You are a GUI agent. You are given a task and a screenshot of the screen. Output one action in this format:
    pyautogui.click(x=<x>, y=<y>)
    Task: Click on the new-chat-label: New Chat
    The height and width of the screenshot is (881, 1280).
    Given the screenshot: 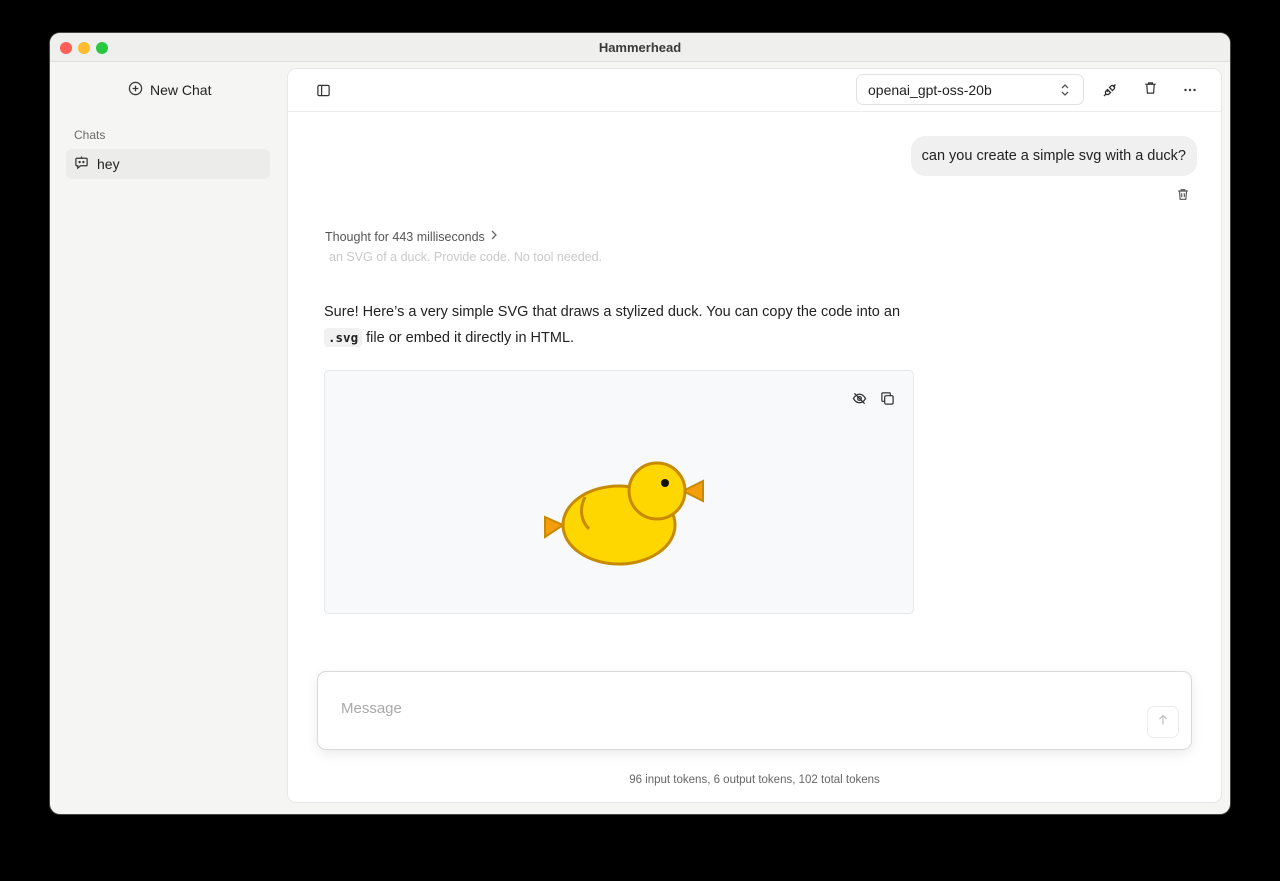 What is the action you would take?
    pyautogui.click(x=181, y=90)
    